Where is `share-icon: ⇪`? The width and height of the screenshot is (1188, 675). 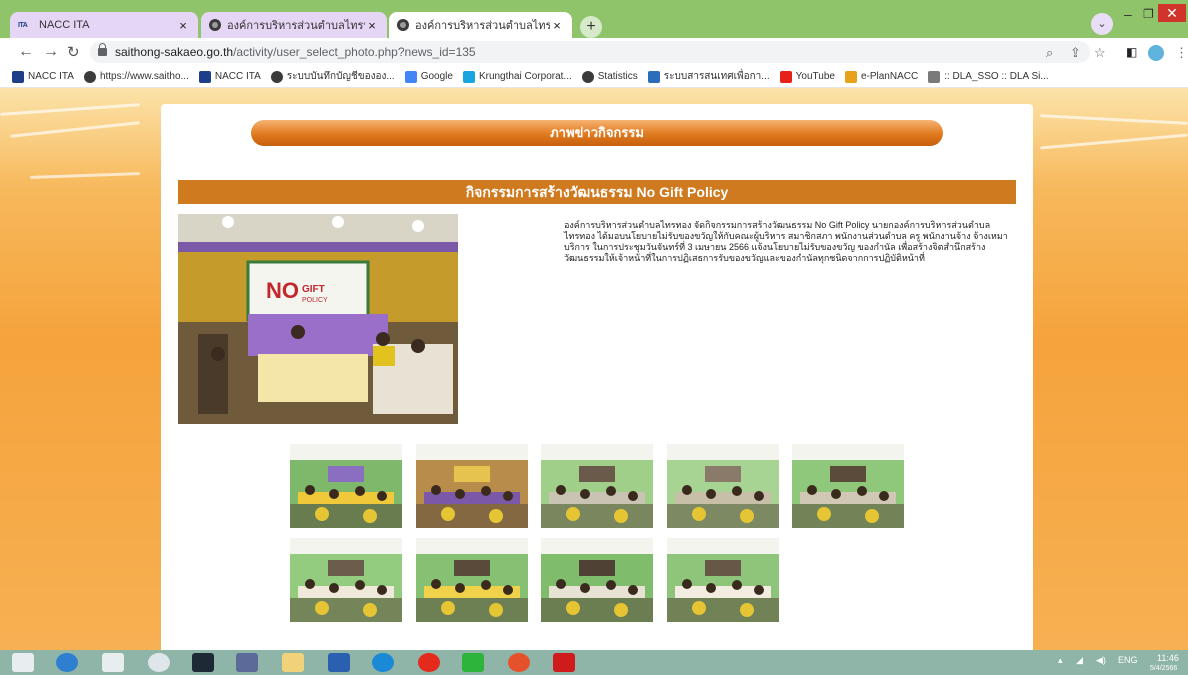
share-icon: ⇪ is located at coordinates (1075, 53).